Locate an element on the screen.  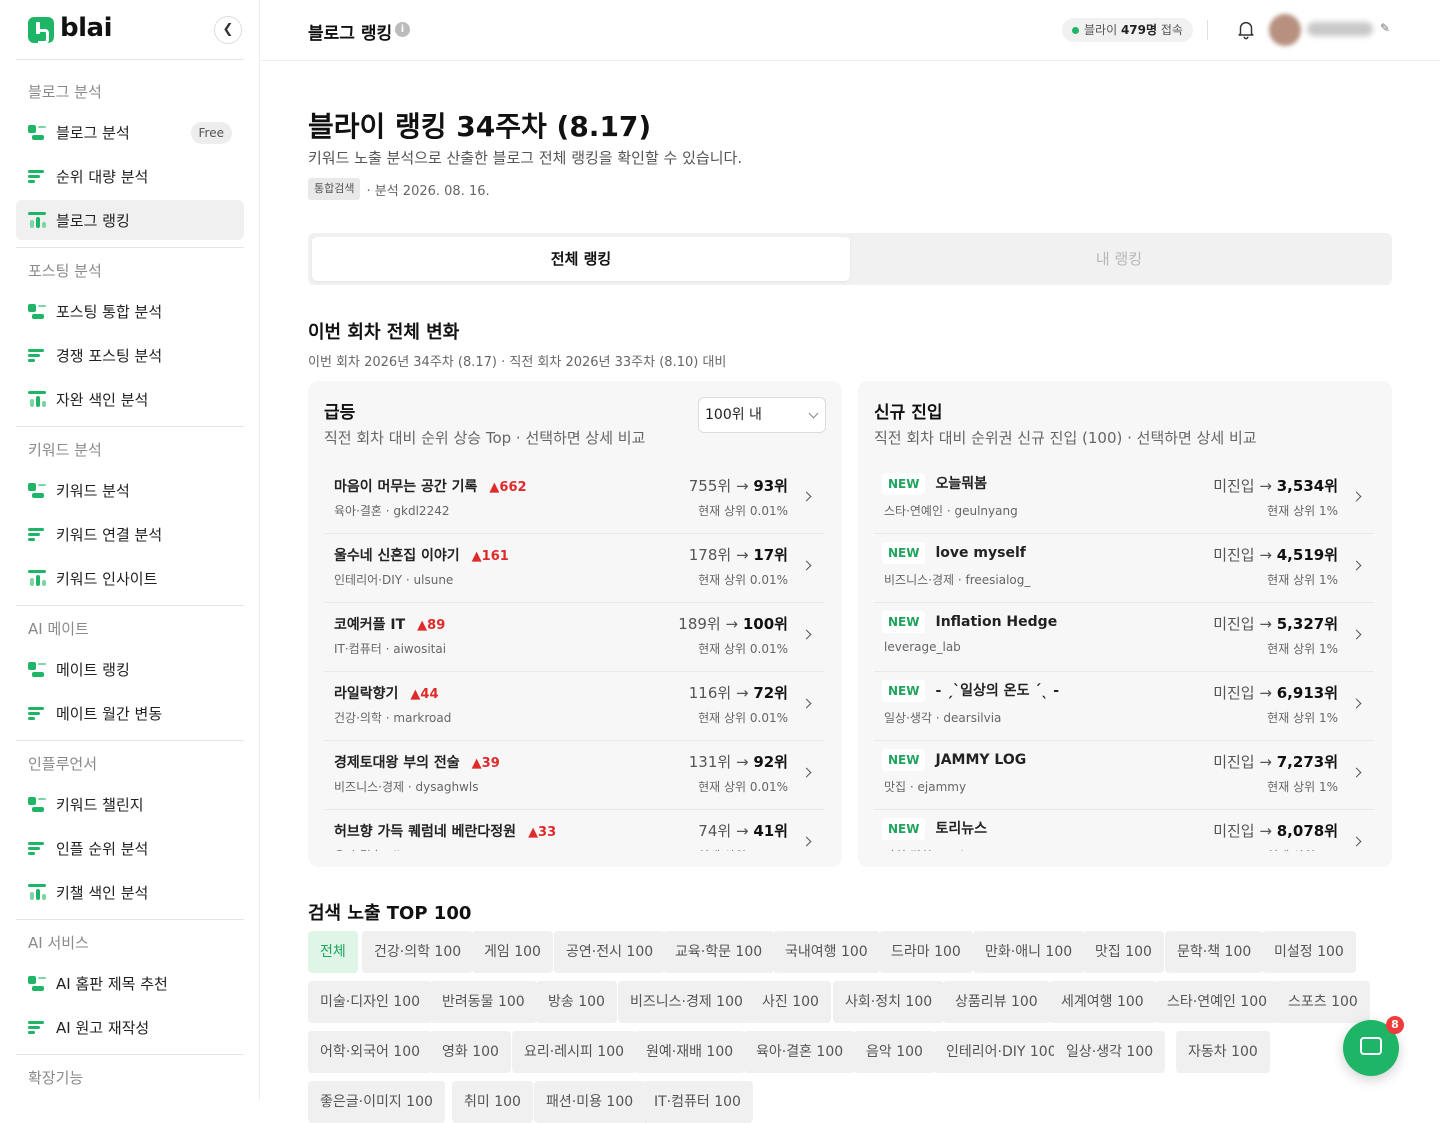
arrow-right-icon: → is located at coordinates (742, 762).